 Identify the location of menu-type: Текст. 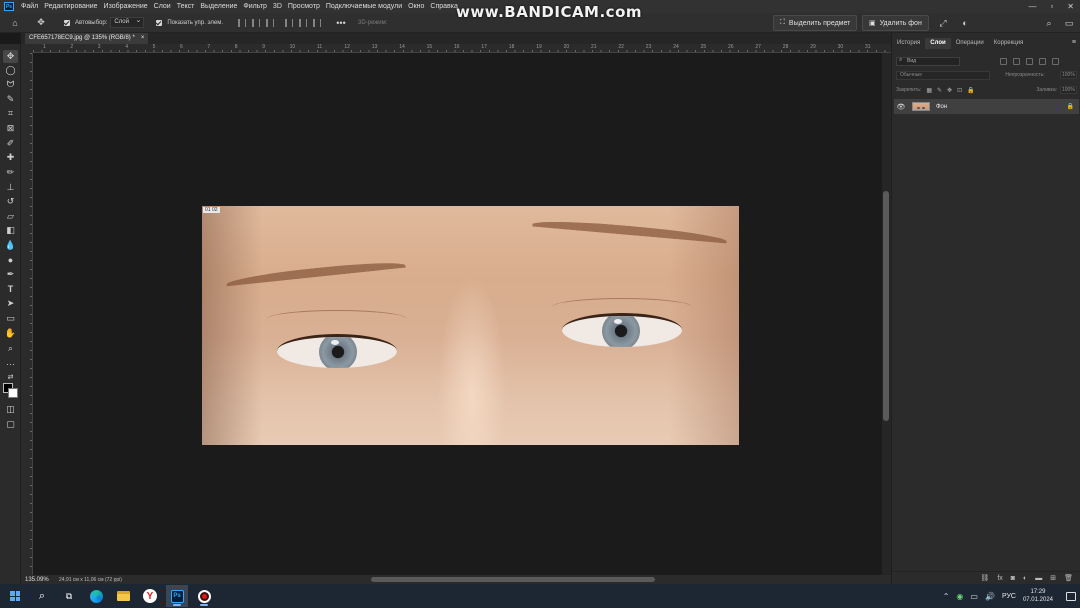
(186, 6).